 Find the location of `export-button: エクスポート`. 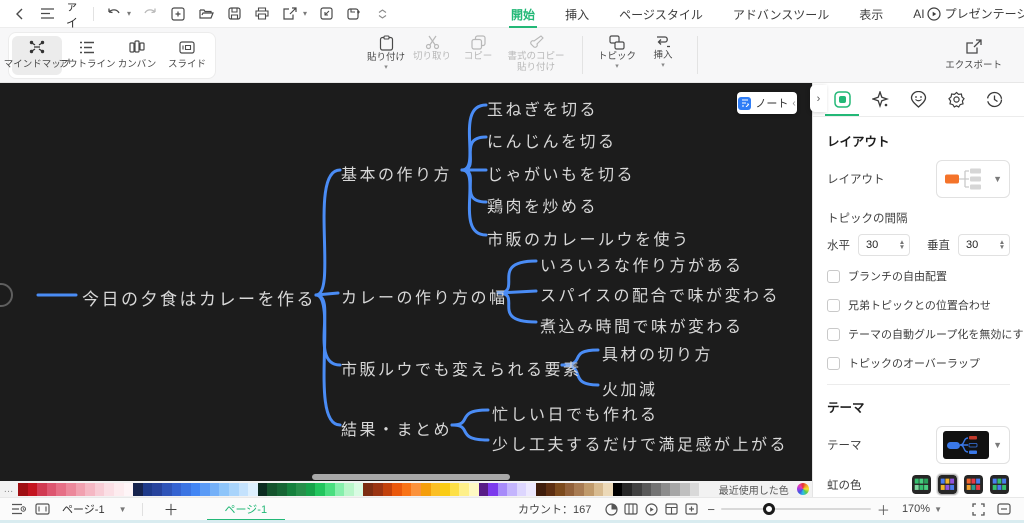

export-button: エクスポート is located at coordinates (973, 55).